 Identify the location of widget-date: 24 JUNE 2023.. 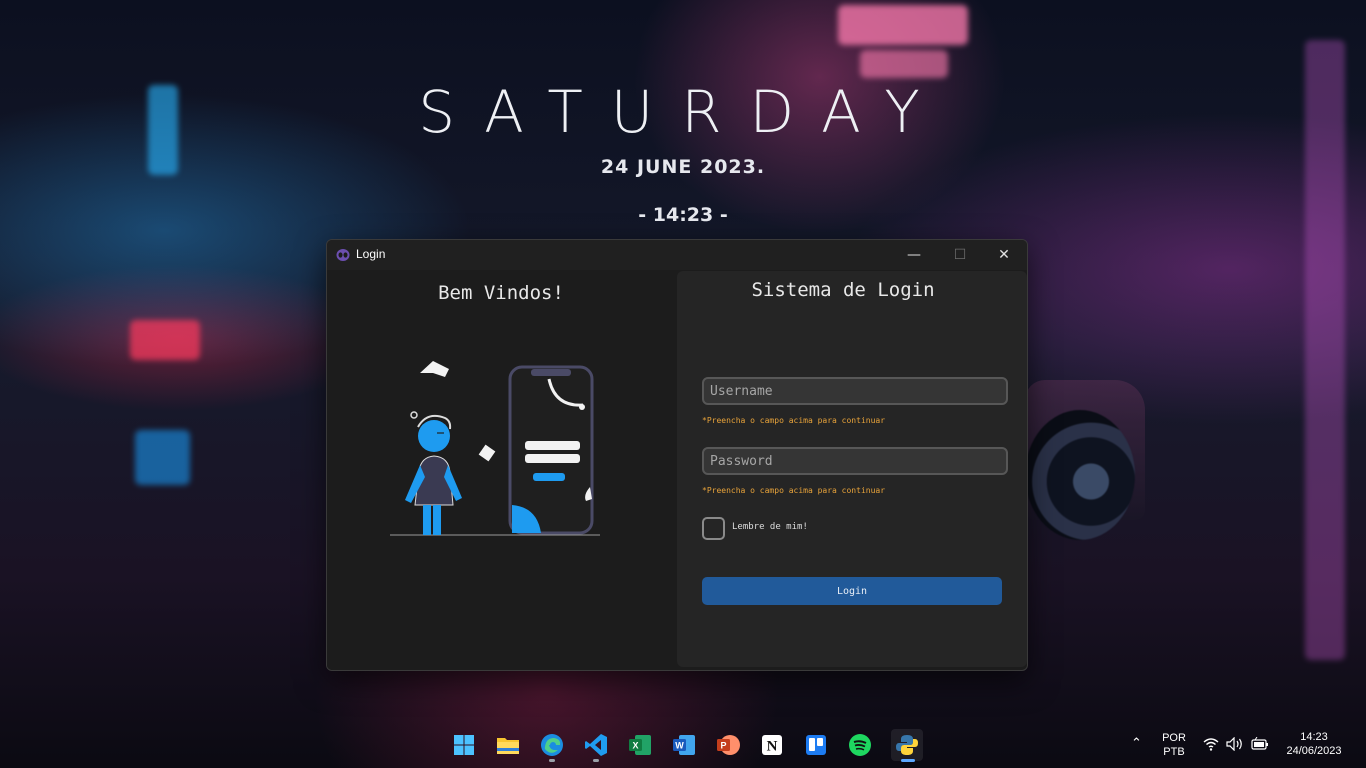
(683, 167).